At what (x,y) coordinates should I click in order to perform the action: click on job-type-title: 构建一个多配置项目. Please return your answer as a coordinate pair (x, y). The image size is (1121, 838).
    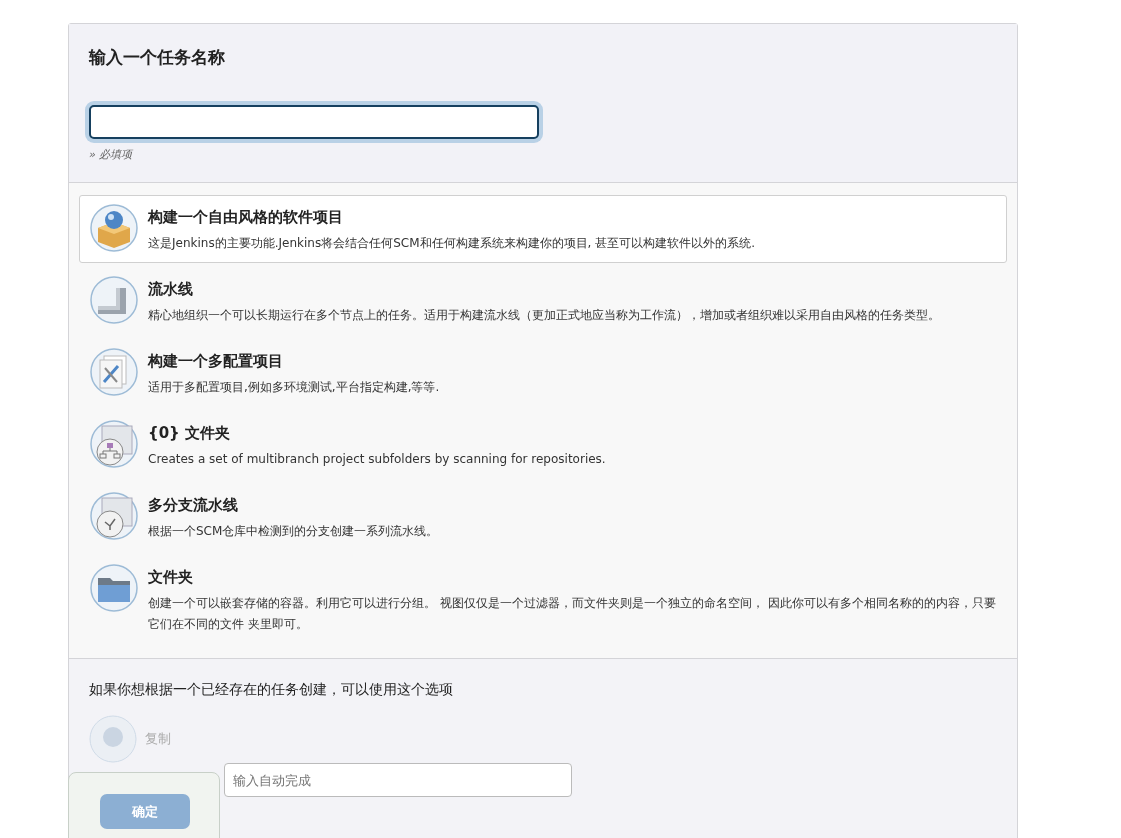
    Looking at the image, I should click on (216, 361).